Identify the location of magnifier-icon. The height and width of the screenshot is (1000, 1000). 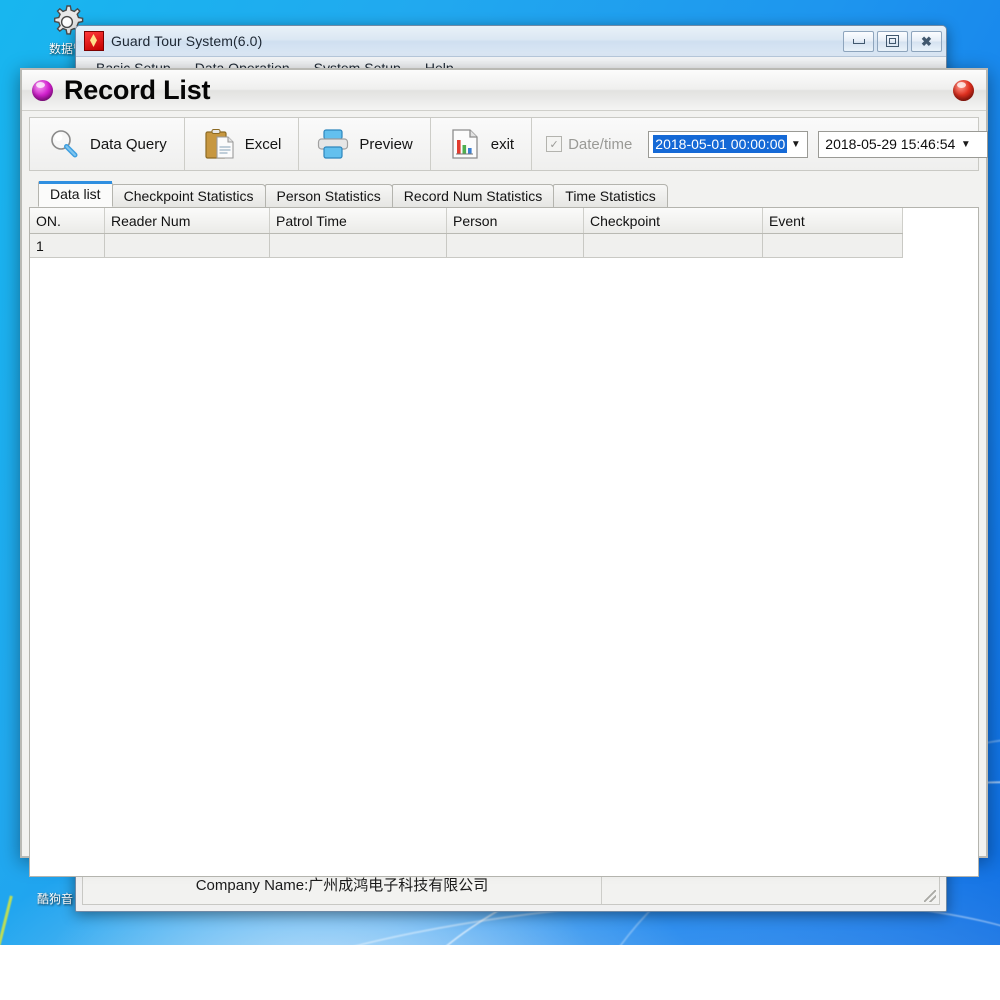
(64, 144).